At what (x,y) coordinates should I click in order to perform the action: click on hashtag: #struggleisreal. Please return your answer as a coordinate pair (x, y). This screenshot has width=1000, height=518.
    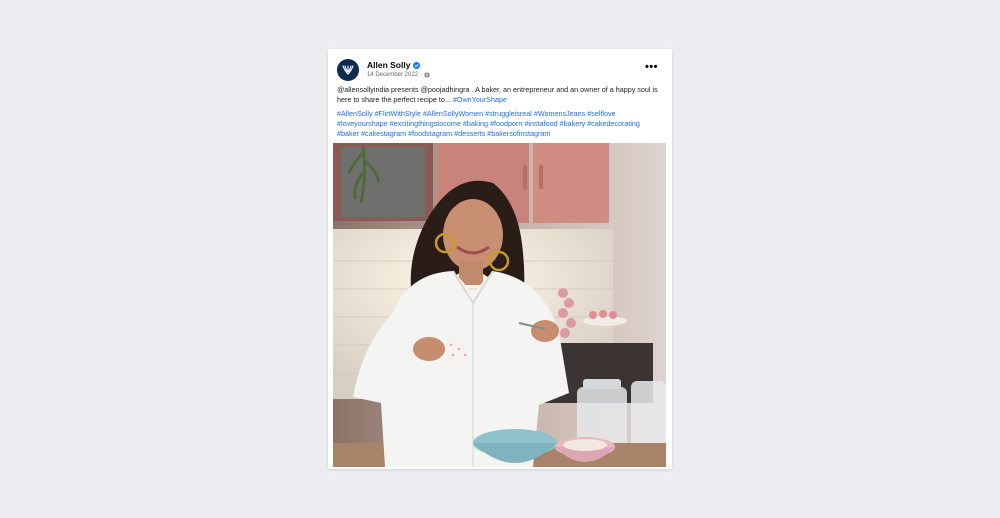
    Looking at the image, I should click on (508, 113).